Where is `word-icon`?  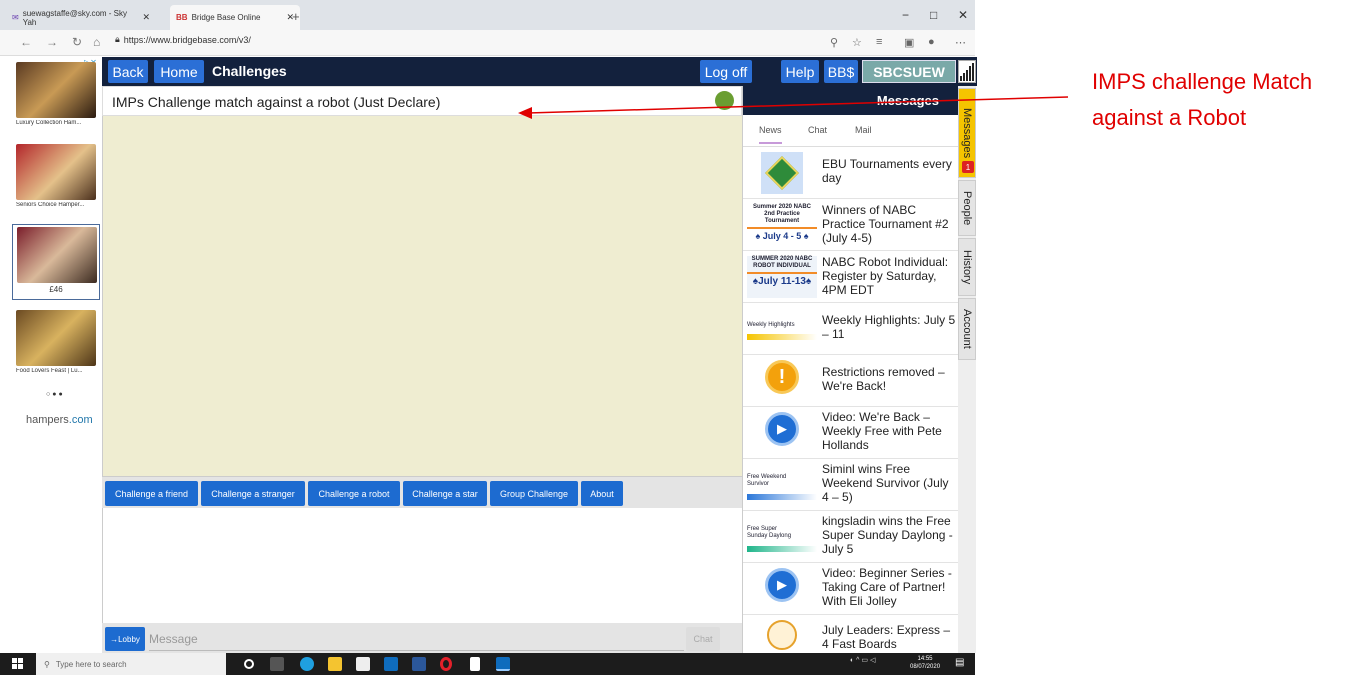 word-icon is located at coordinates (419, 664).